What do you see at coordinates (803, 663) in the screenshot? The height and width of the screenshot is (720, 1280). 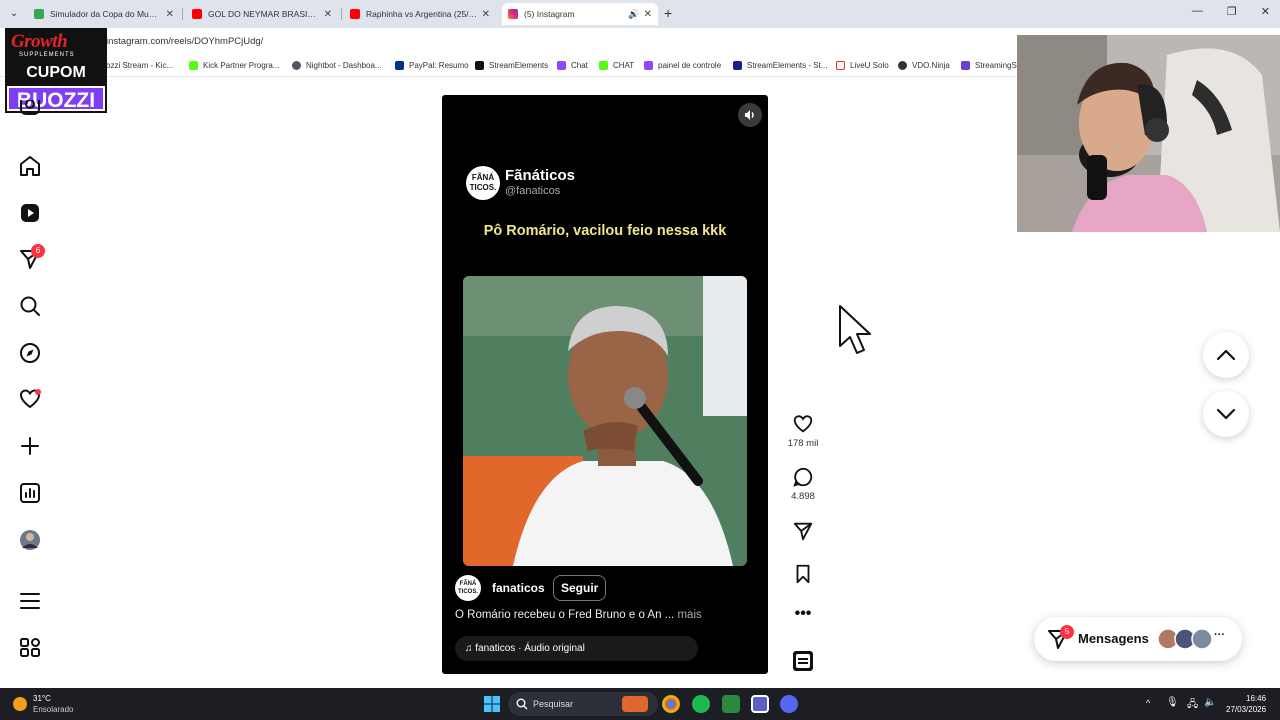 I see `audio-thumbnail` at bounding box center [803, 663].